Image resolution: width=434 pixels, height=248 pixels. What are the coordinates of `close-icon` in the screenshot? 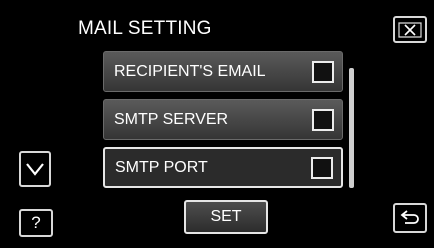 It's located at (410, 29).